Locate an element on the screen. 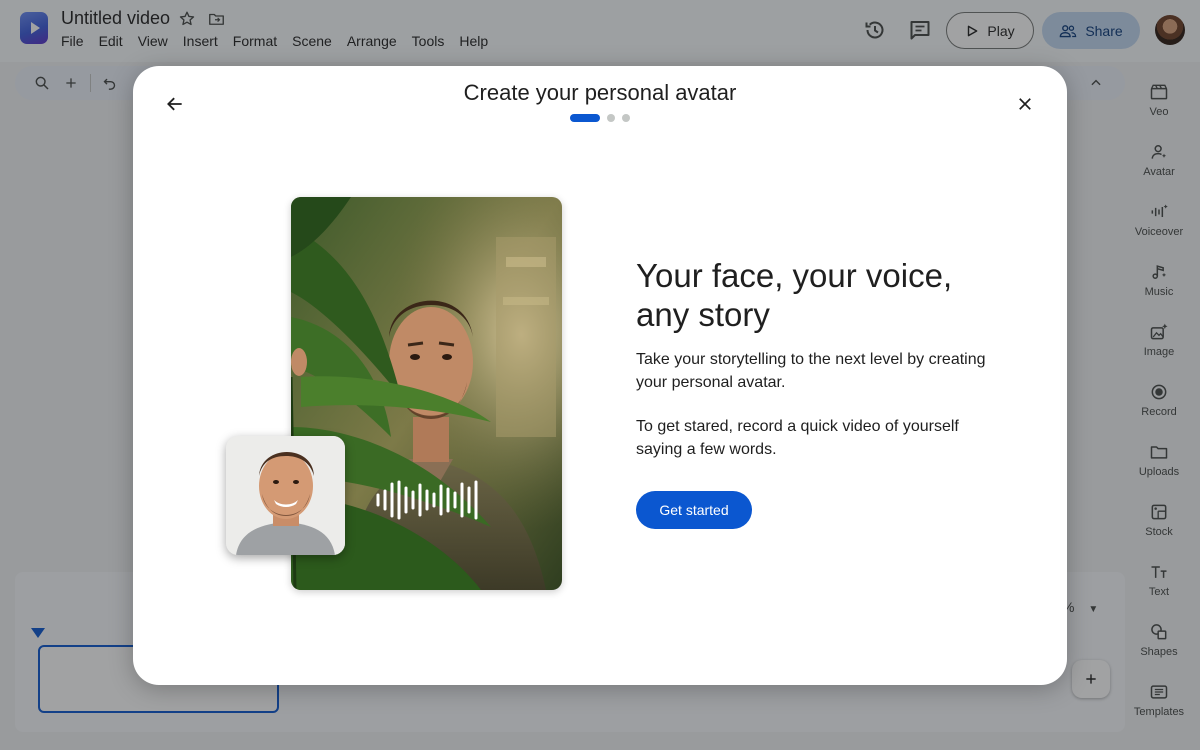  get-started-button: Get started is located at coordinates (694, 510).